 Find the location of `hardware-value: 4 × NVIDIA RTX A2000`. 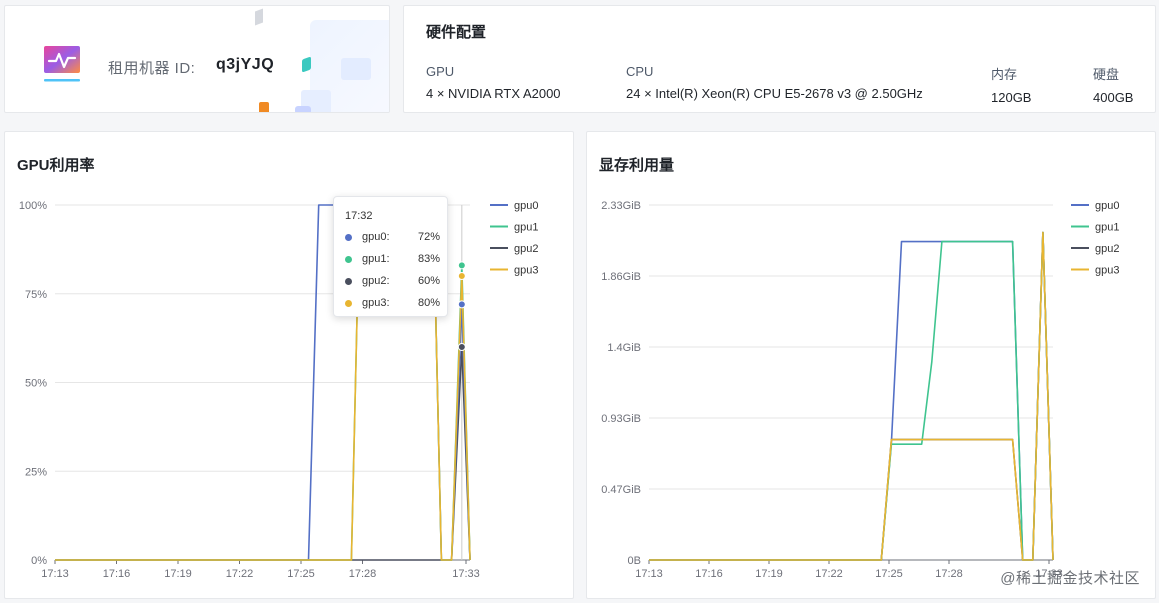

hardware-value: 4 × NVIDIA RTX A2000 is located at coordinates (493, 93).